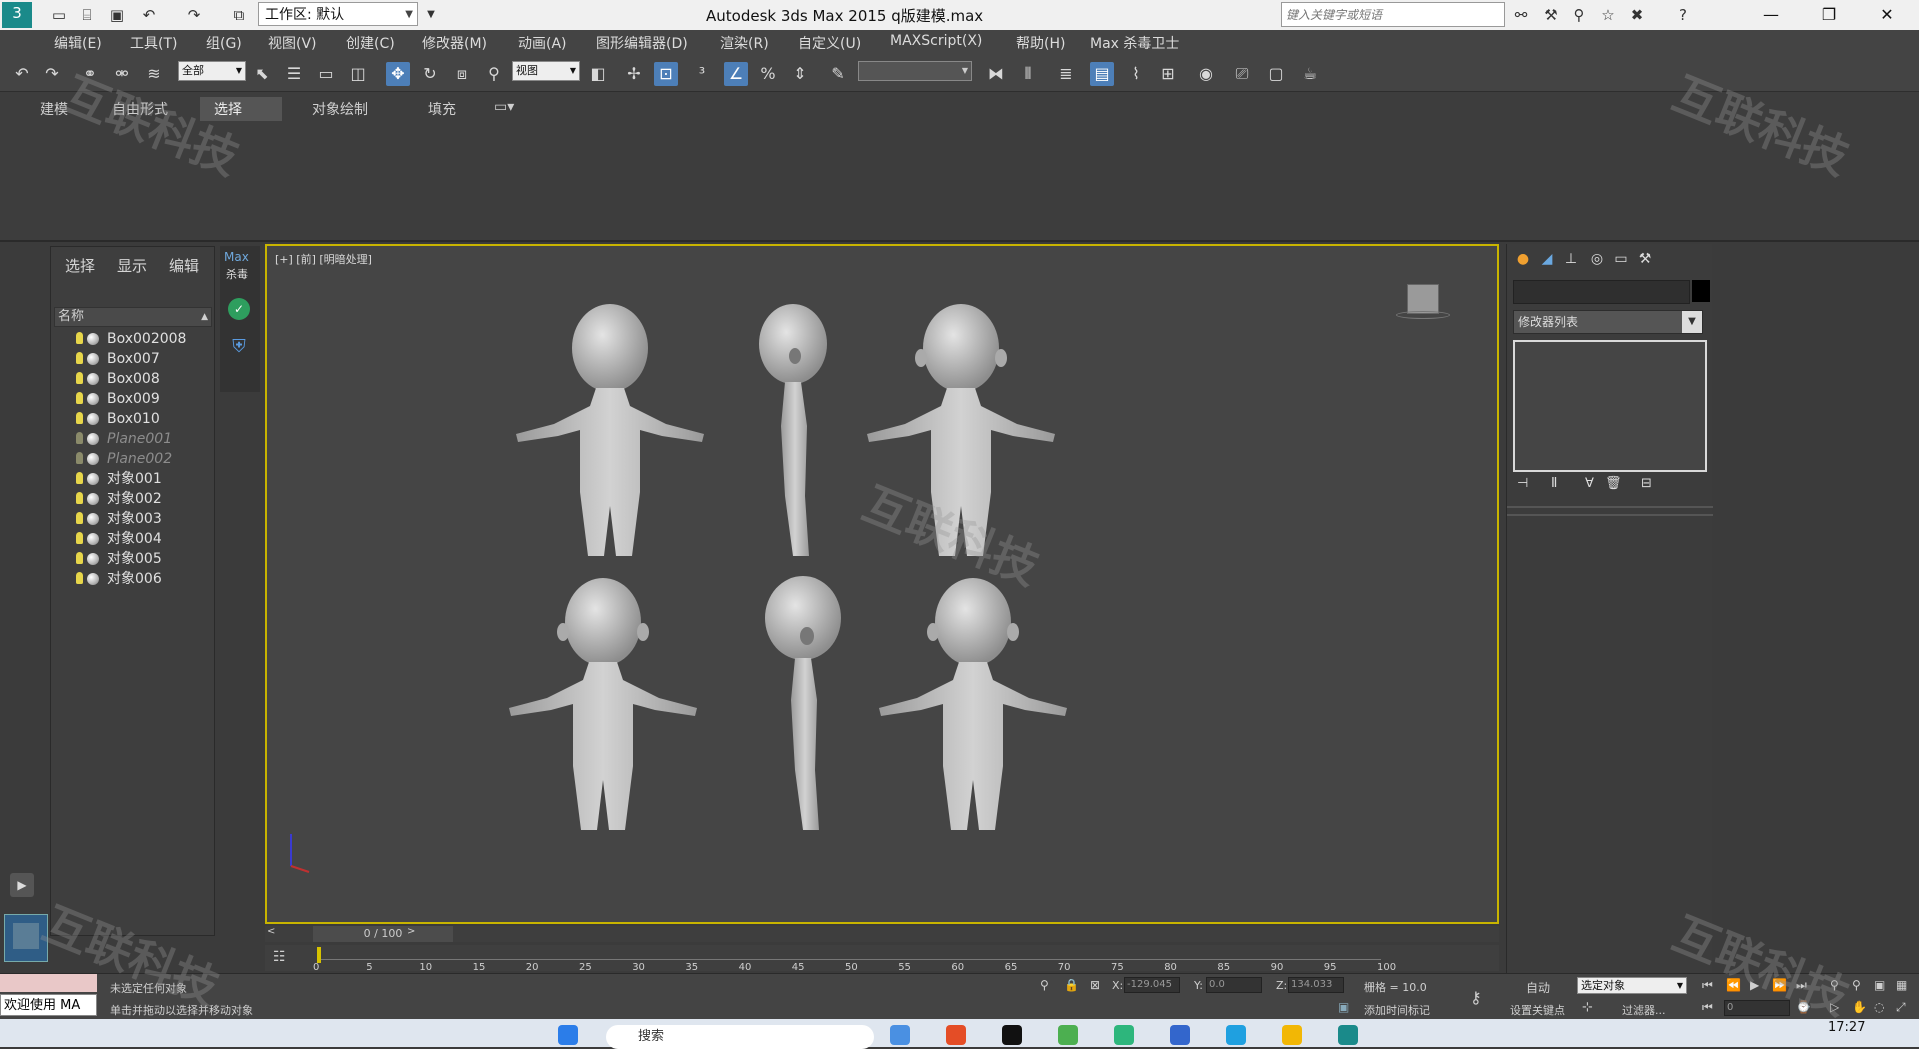  I want to click on workspace-select: 工作区: 默认 ▼, so click(338, 14).